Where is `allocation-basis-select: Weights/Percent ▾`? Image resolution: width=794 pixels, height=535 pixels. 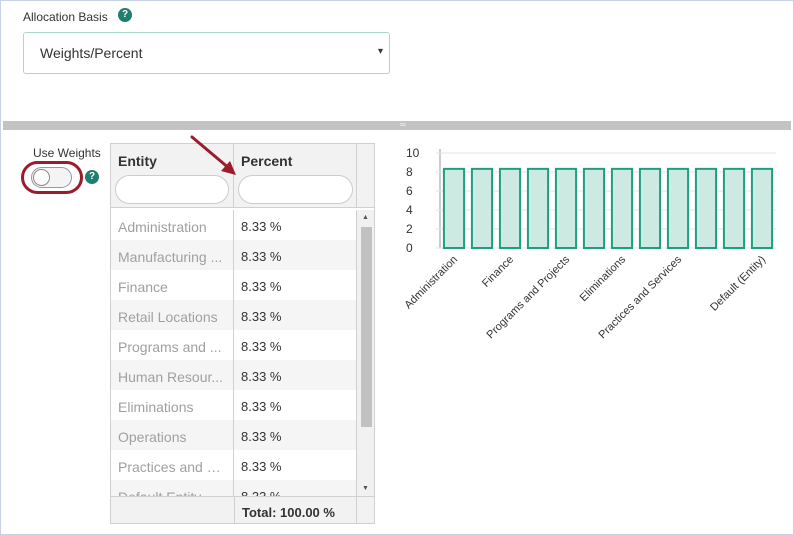 allocation-basis-select: Weights/Percent ▾ is located at coordinates (206, 53).